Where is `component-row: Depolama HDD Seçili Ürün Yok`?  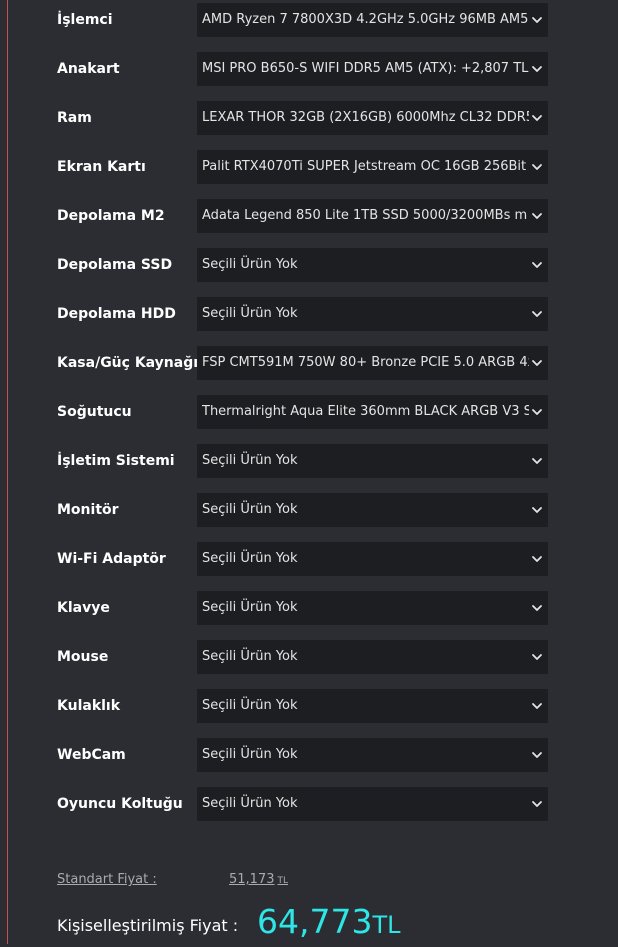
component-row: Depolama HDD Seçili Ürün Yok is located at coordinates (309, 314).